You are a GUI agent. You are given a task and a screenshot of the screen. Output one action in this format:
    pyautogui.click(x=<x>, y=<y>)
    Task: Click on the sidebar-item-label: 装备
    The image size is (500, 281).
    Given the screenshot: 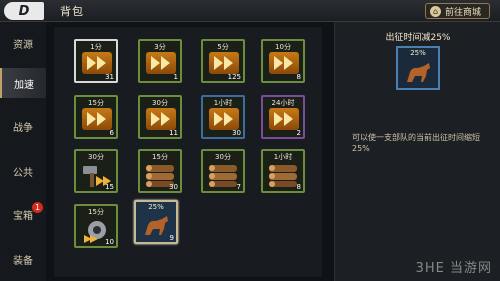 What is the action you would take?
    pyautogui.click(x=23, y=261)
    